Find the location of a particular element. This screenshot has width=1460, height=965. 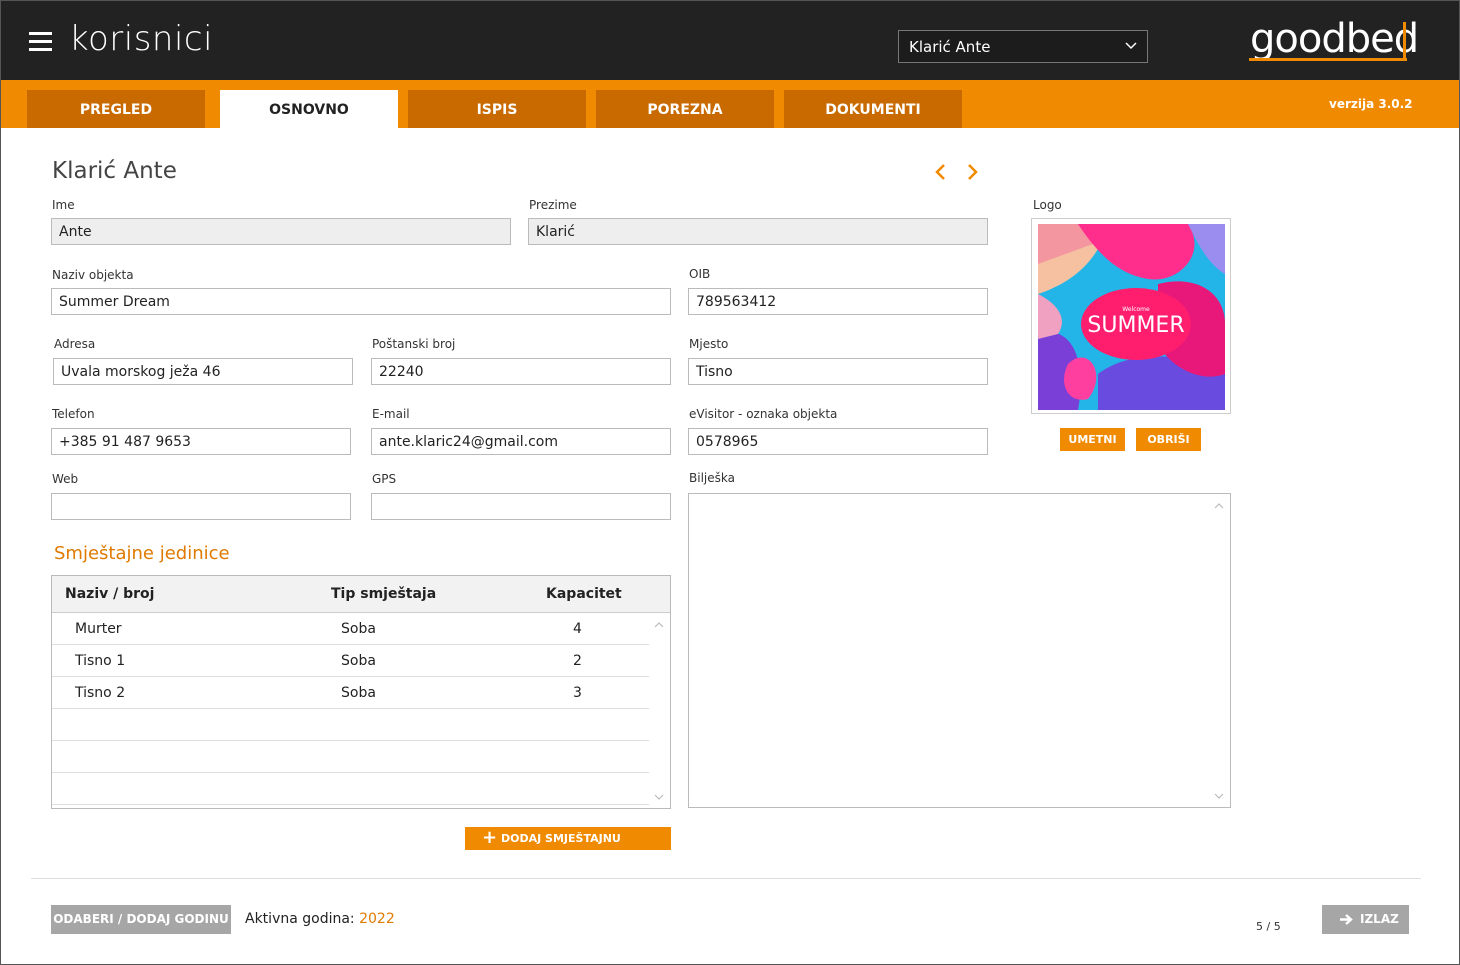

web-field is located at coordinates (201, 506).